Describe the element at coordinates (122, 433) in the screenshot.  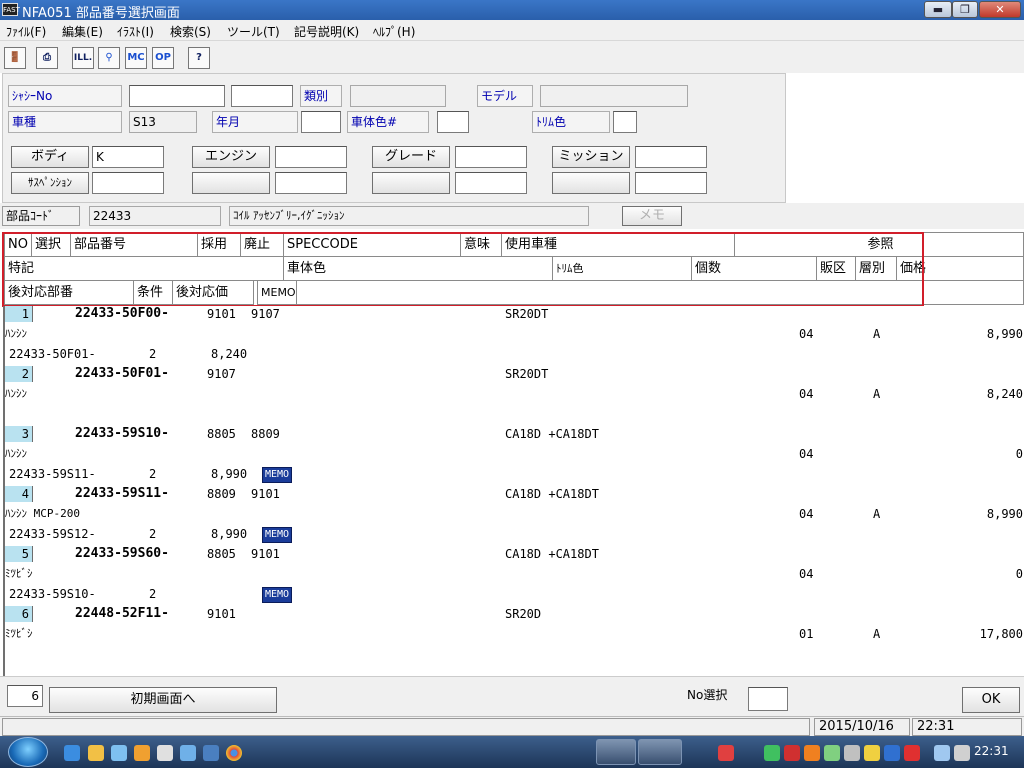
I see `row-part-number: 22433-59S10-` at that location.